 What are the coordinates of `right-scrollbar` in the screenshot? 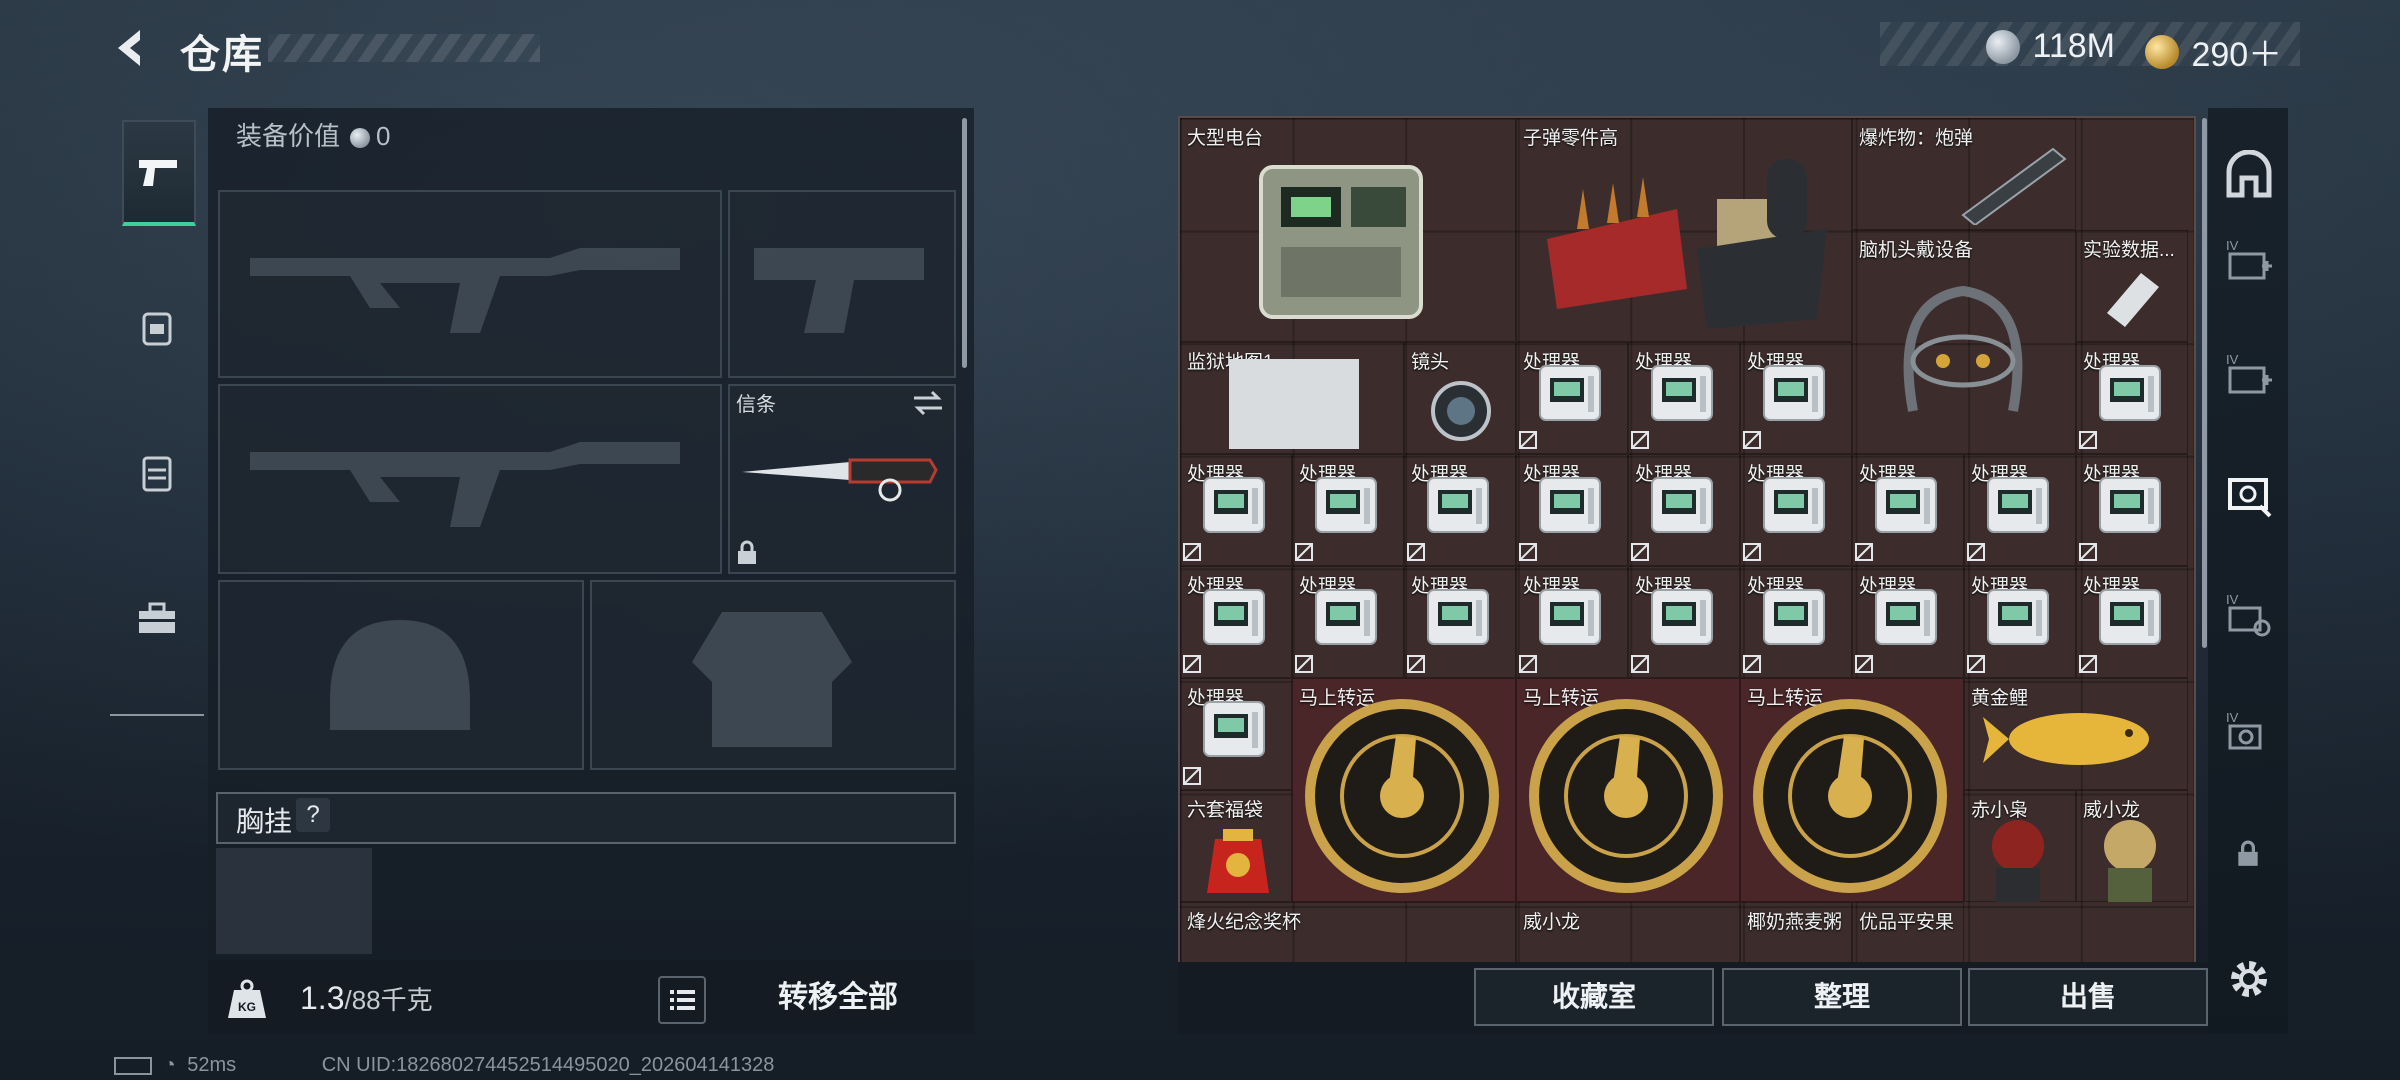 It's located at (2204, 383).